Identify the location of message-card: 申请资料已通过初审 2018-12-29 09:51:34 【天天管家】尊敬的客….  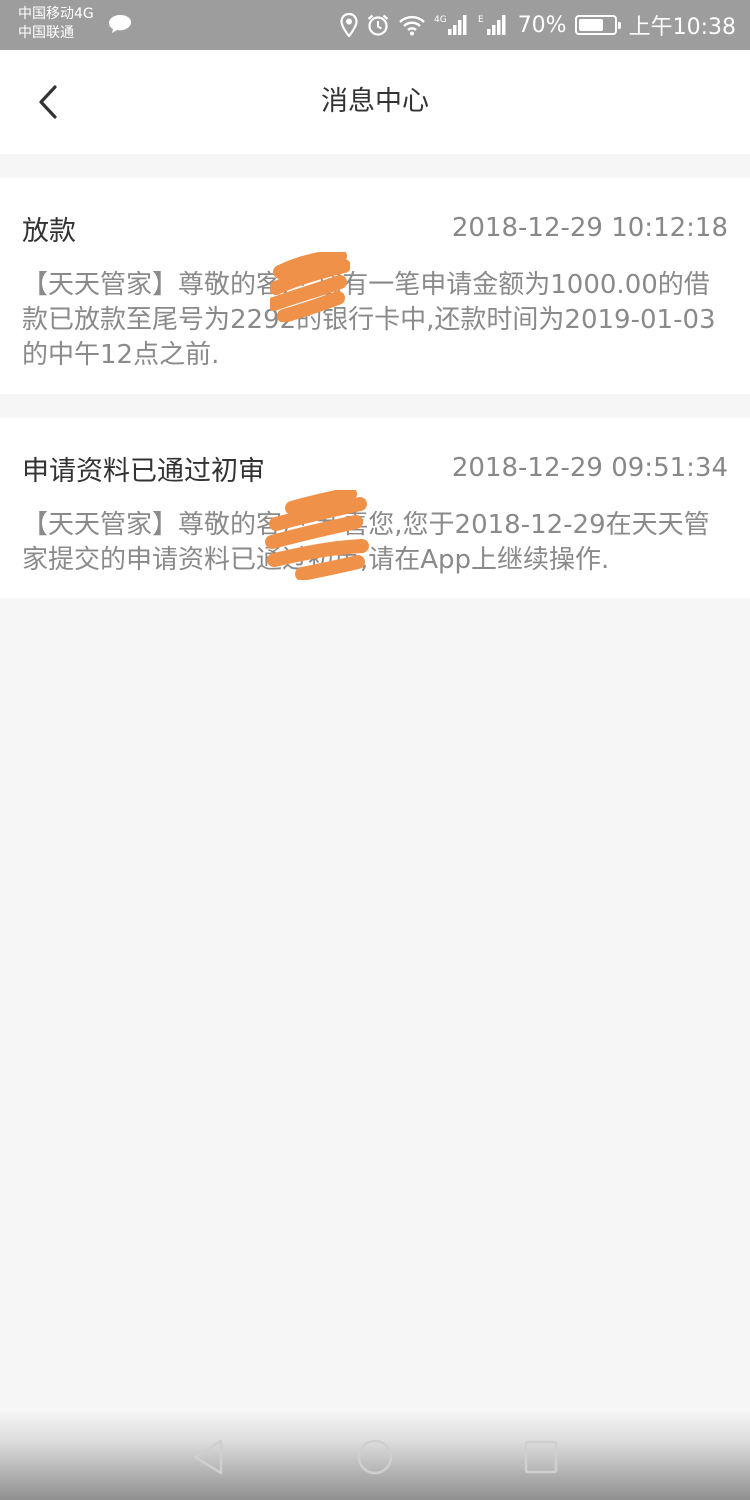
(375, 508).